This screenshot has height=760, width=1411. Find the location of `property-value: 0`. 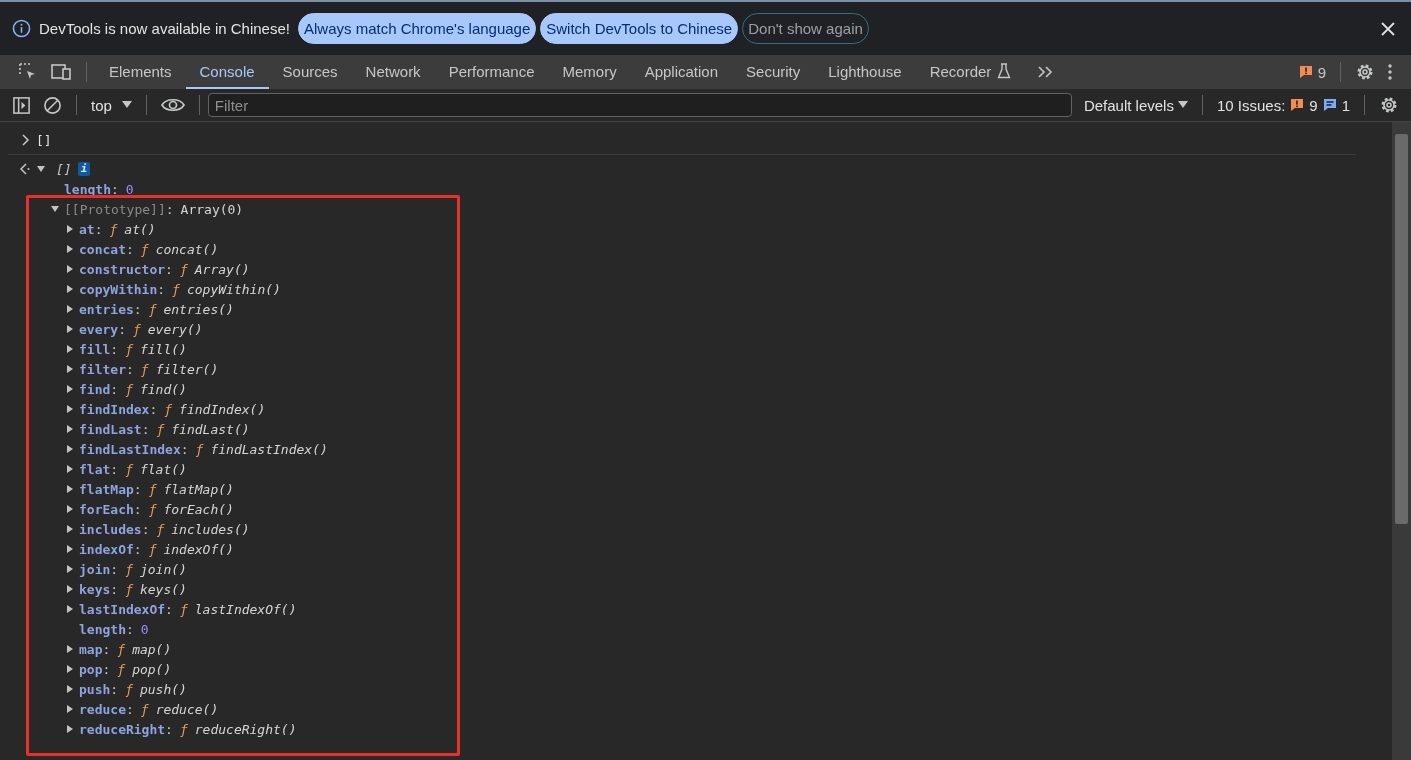

property-value: 0 is located at coordinates (129, 189).